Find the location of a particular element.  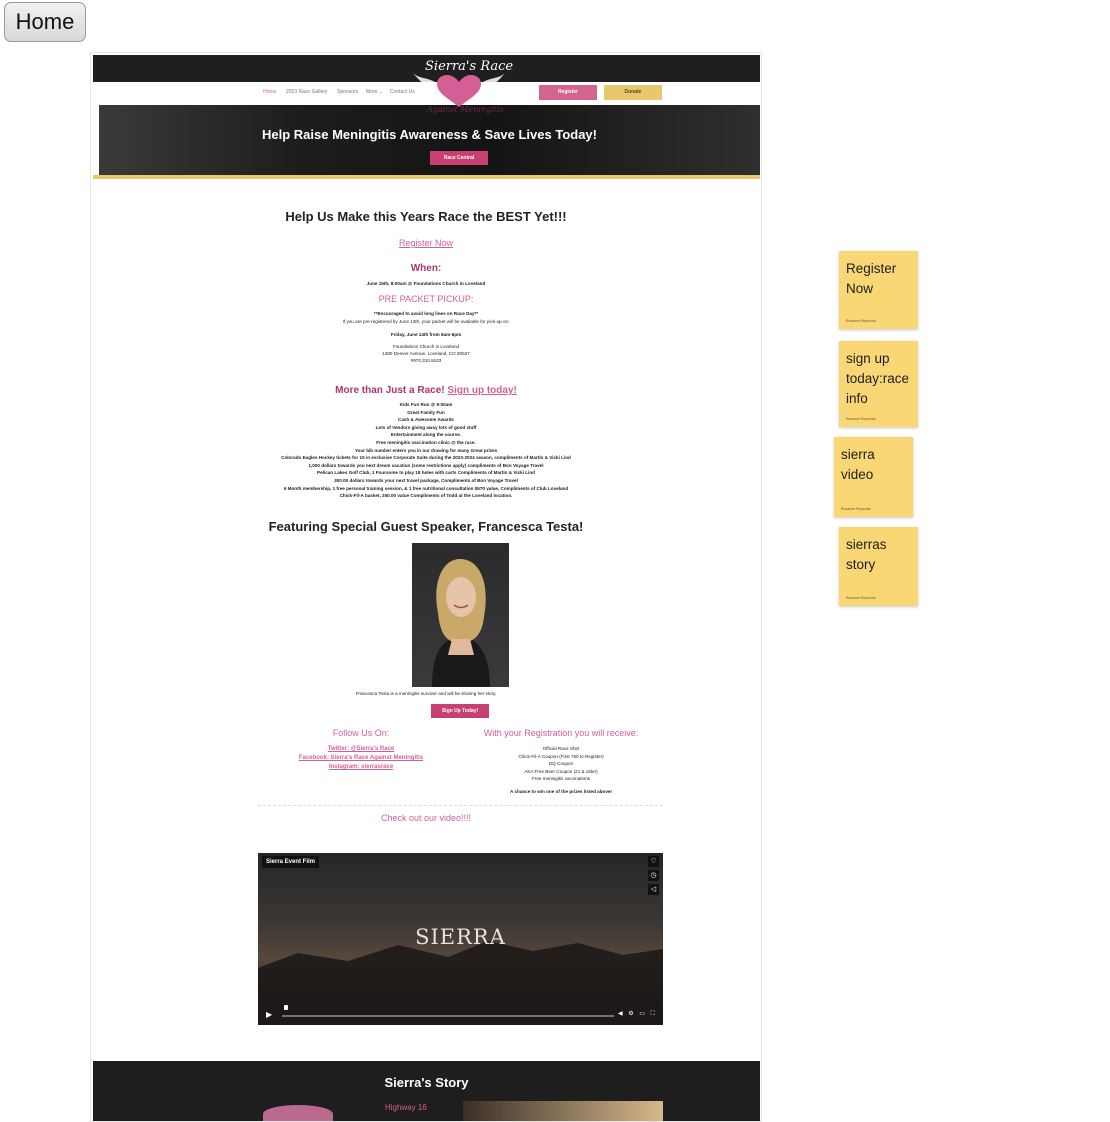

receive-item: AKA Free Beer Coupon (21 & older) is located at coordinates (561, 771).